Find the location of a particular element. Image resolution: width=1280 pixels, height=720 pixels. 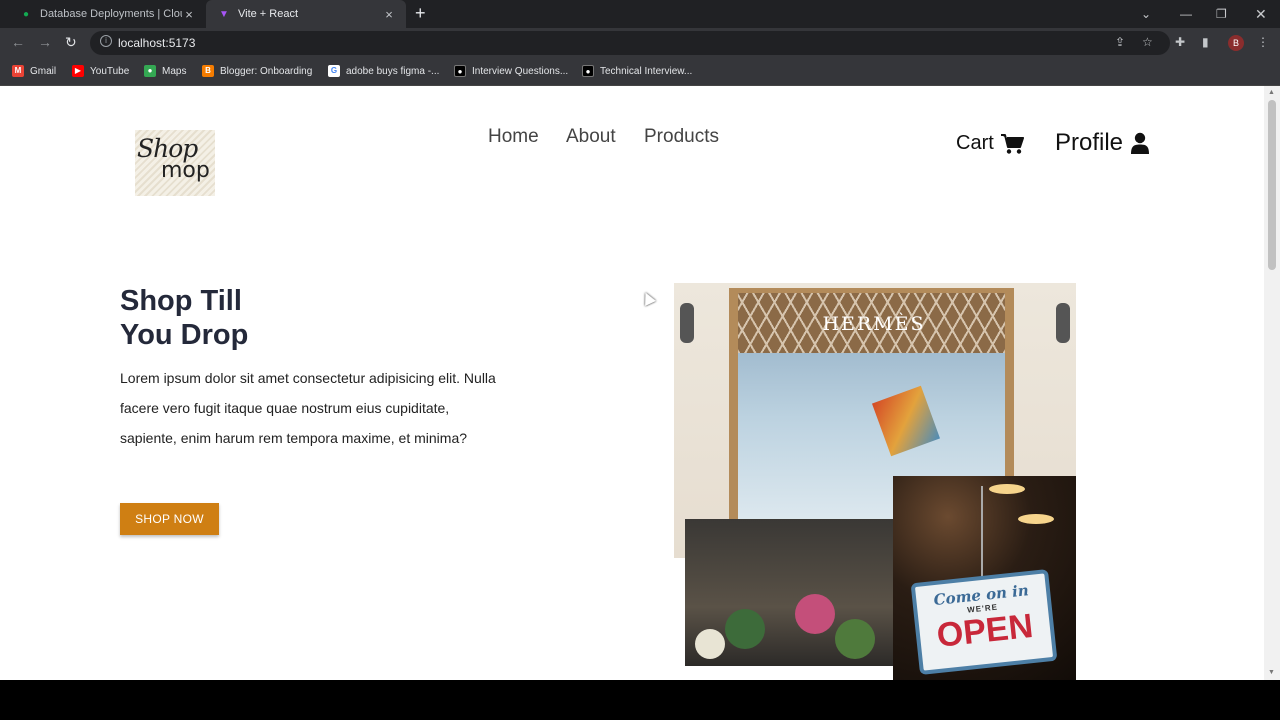

scroll-up-icon: ▲ is located at coordinates (1271, 92).